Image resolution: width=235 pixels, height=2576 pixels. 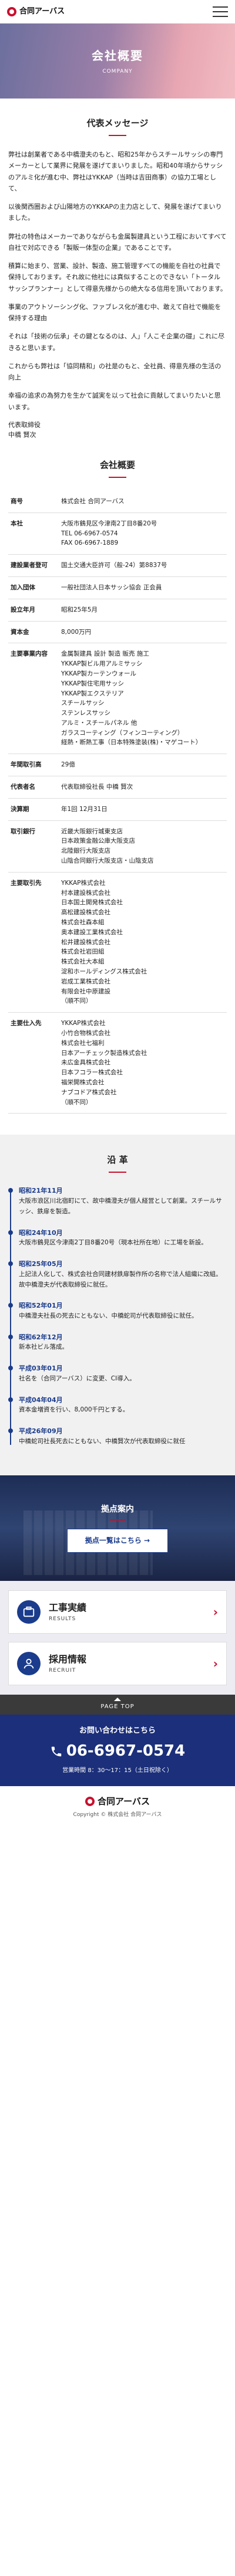 I want to click on profile-value-line: 淀和ホールディングス株式会社, so click(x=104, y=972).